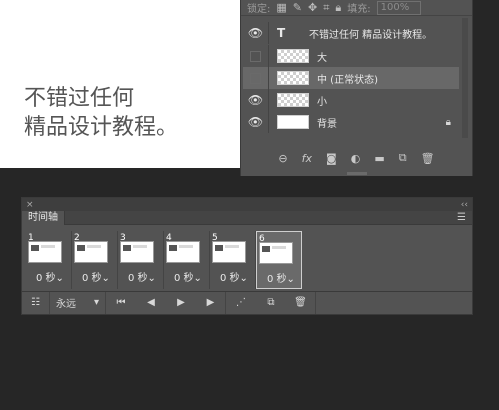 The image size is (499, 410). What do you see at coordinates (465, 78) in the screenshot?
I see `layers-scrollbar` at bounding box center [465, 78].